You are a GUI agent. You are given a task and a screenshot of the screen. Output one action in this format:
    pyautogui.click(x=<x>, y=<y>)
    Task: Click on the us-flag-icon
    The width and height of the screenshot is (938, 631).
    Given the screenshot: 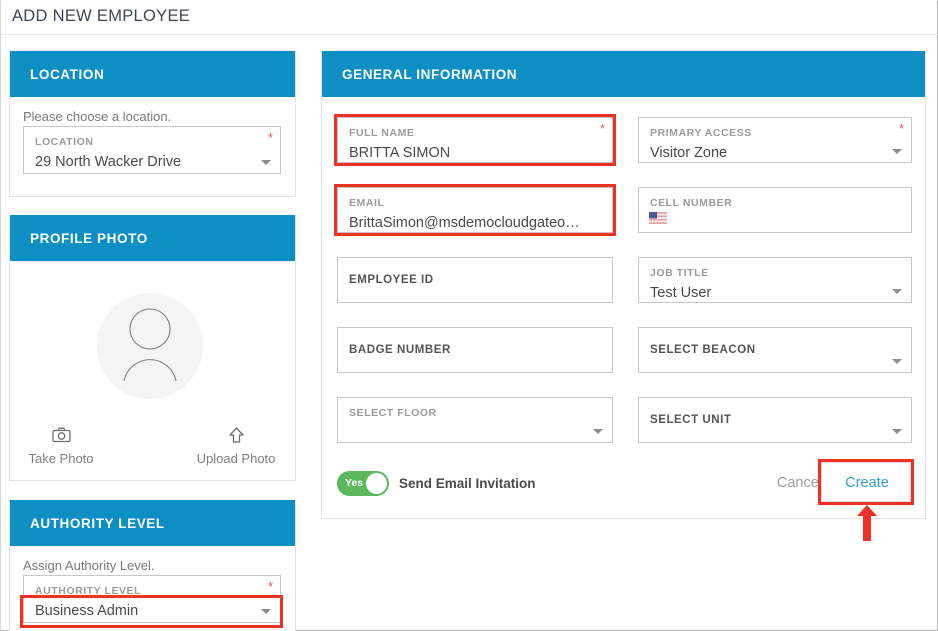 What is the action you would take?
    pyautogui.click(x=658, y=218)
    